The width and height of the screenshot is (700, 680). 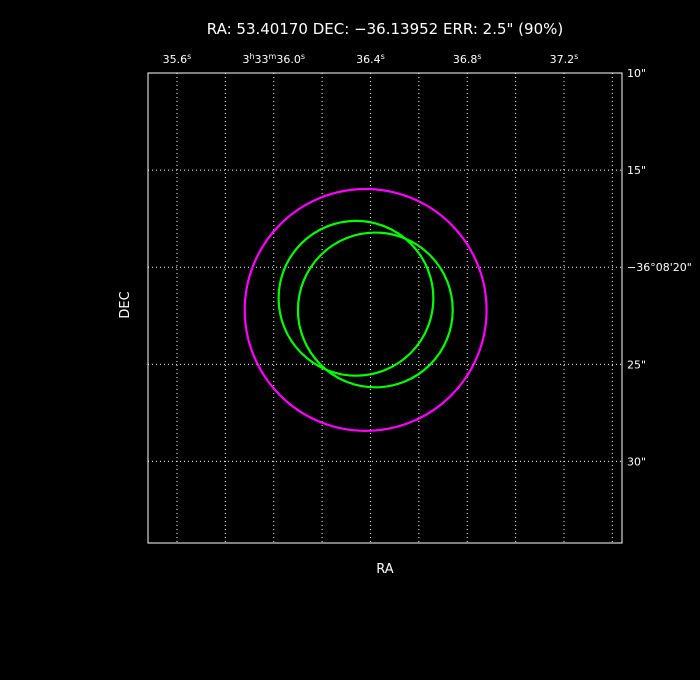 What do you see at coordinates (467, 59) in the screenshot?
I see `x-tick-label: 36.8s` at bounding box center [467, 59].